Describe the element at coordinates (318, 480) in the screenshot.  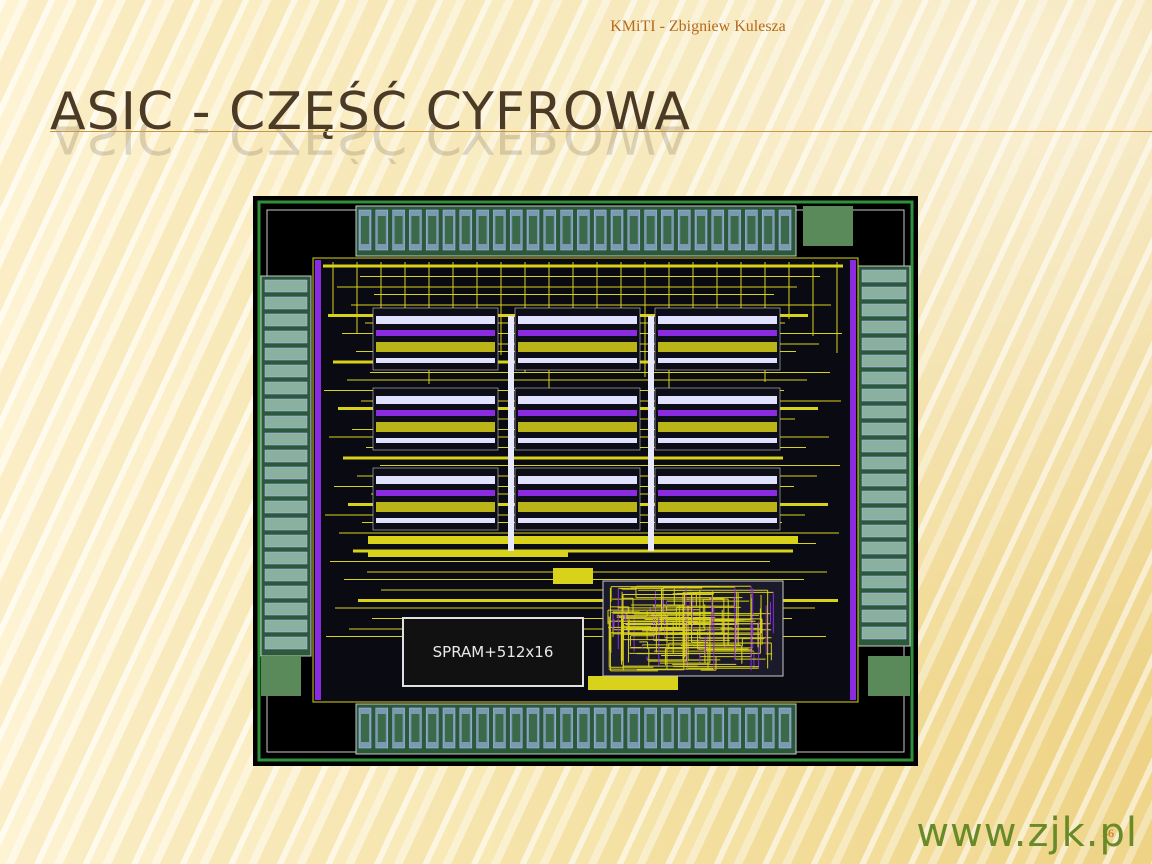
I see `power-rail-left` at that location.